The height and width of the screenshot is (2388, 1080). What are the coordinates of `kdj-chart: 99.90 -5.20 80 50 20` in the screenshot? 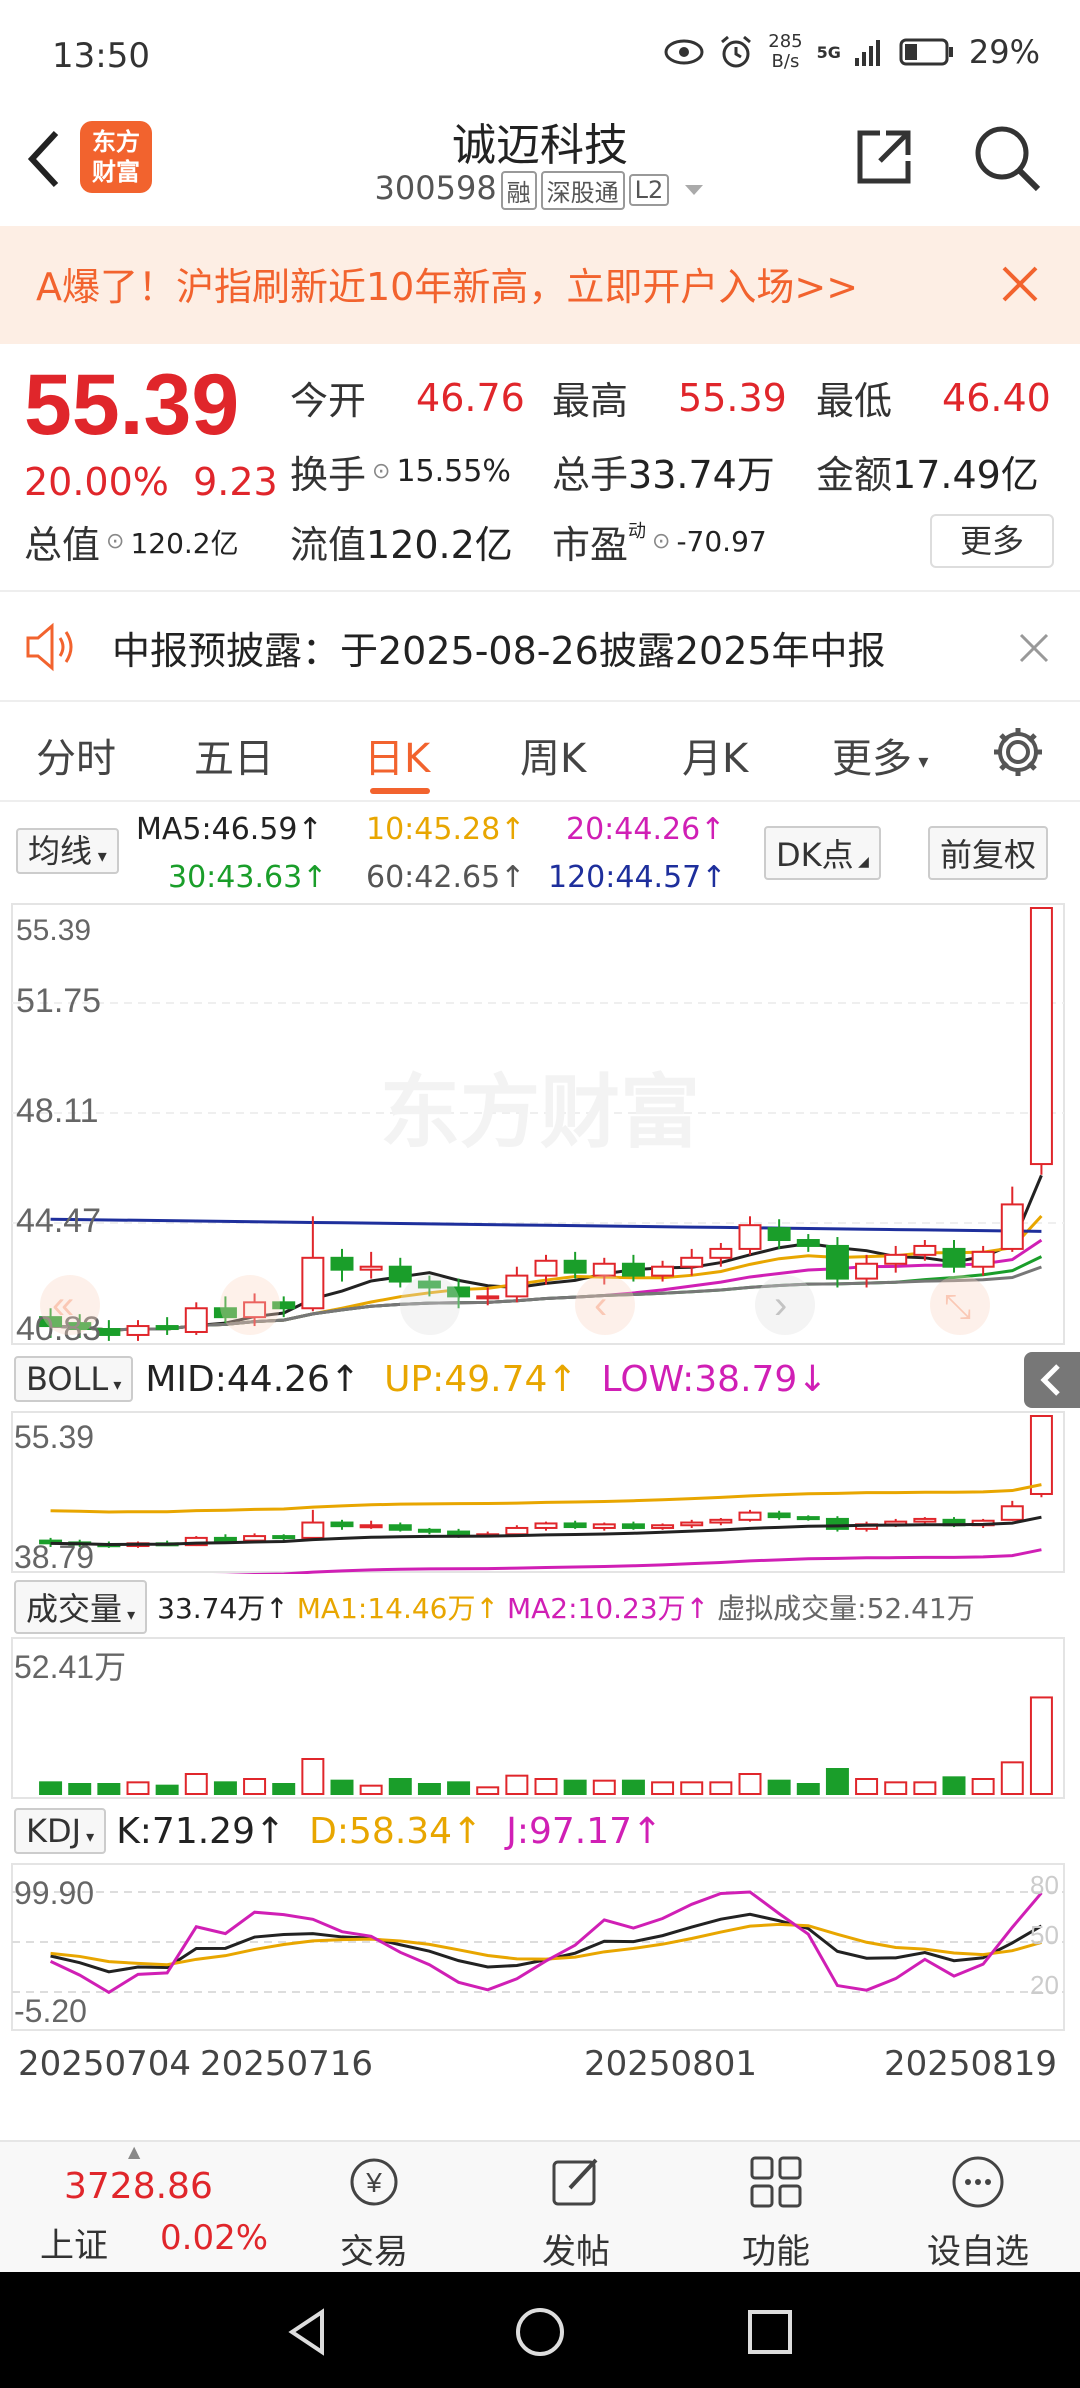 It's located at (540, 1947).